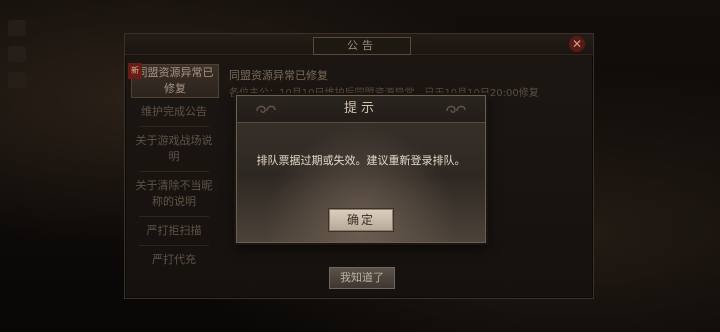  I want to click on announcement-tab-resource-fixed: 新 同盟资源异常已修复, so click(173, 80).